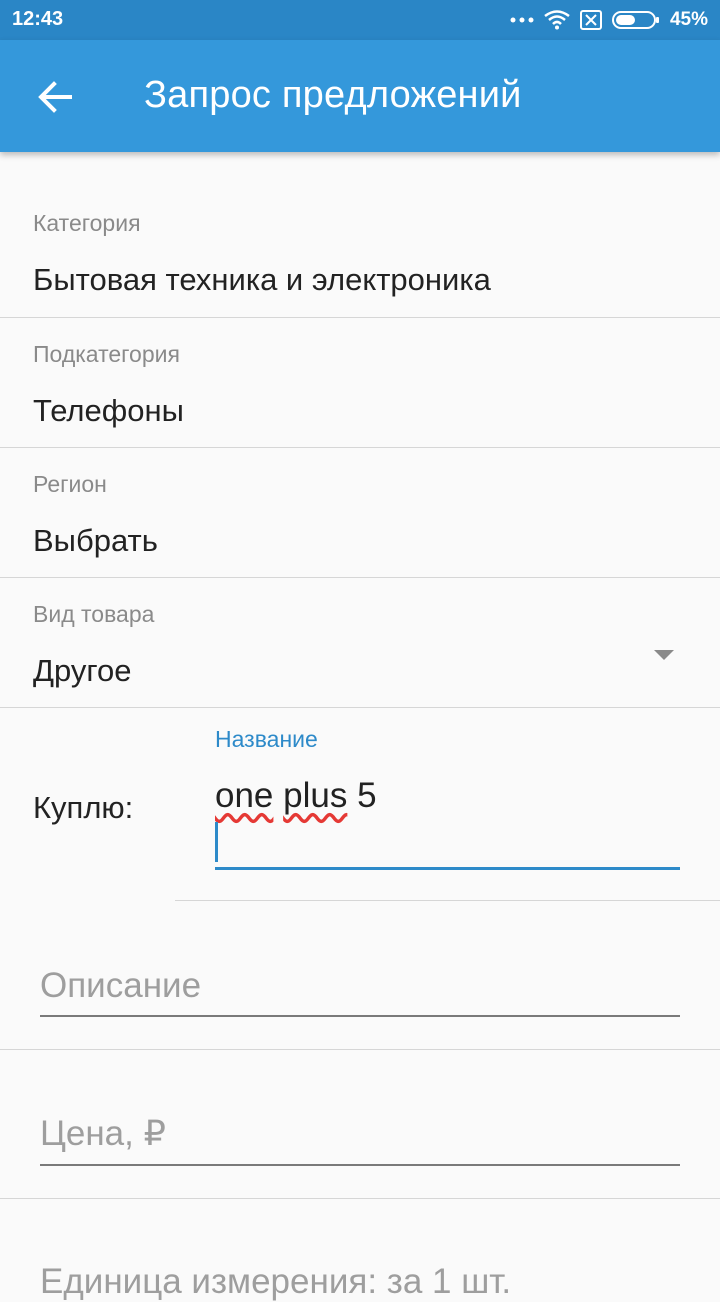 Image resolution: width=720 pixels, height=1302 pixels. I want to click on text-cursor, so click(216, 842).